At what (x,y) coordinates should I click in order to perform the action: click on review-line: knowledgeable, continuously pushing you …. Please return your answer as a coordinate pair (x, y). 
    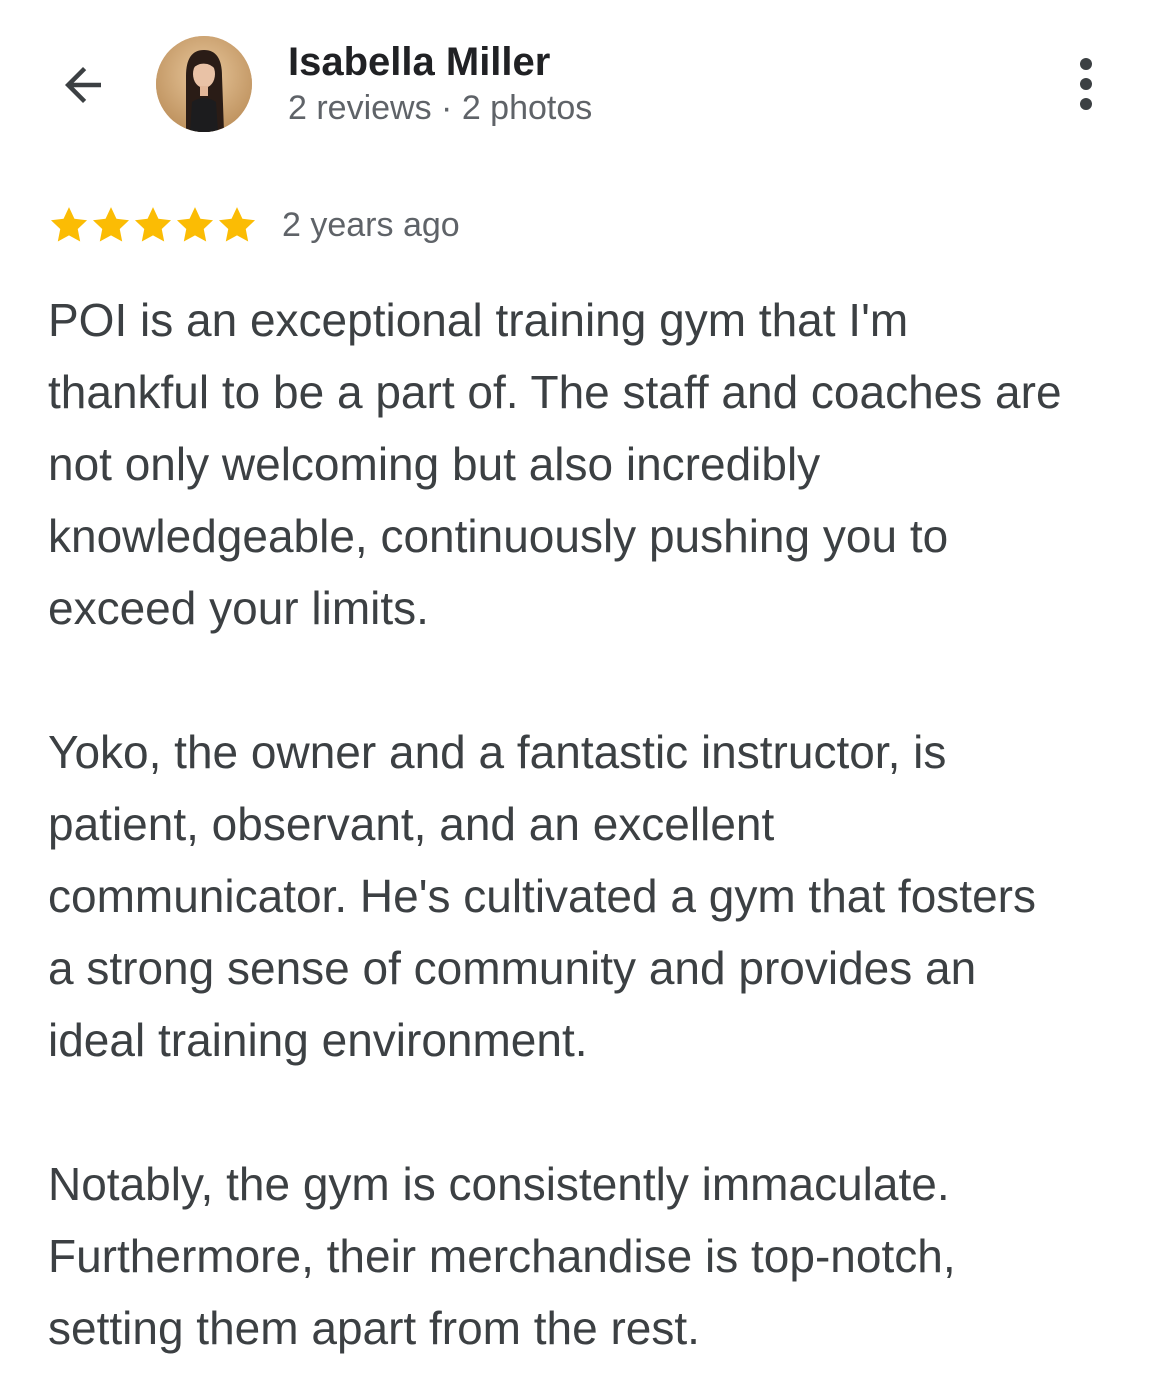
    Looking at the image, I should click on (498, 536).